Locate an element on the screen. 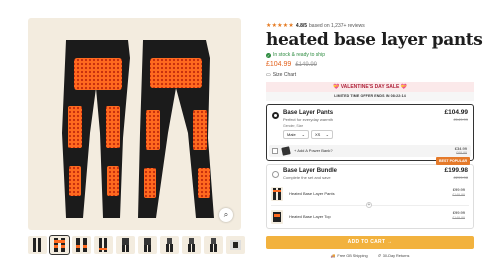  stock-label: In stock & ready to ship is located at coordinates (299, 55).